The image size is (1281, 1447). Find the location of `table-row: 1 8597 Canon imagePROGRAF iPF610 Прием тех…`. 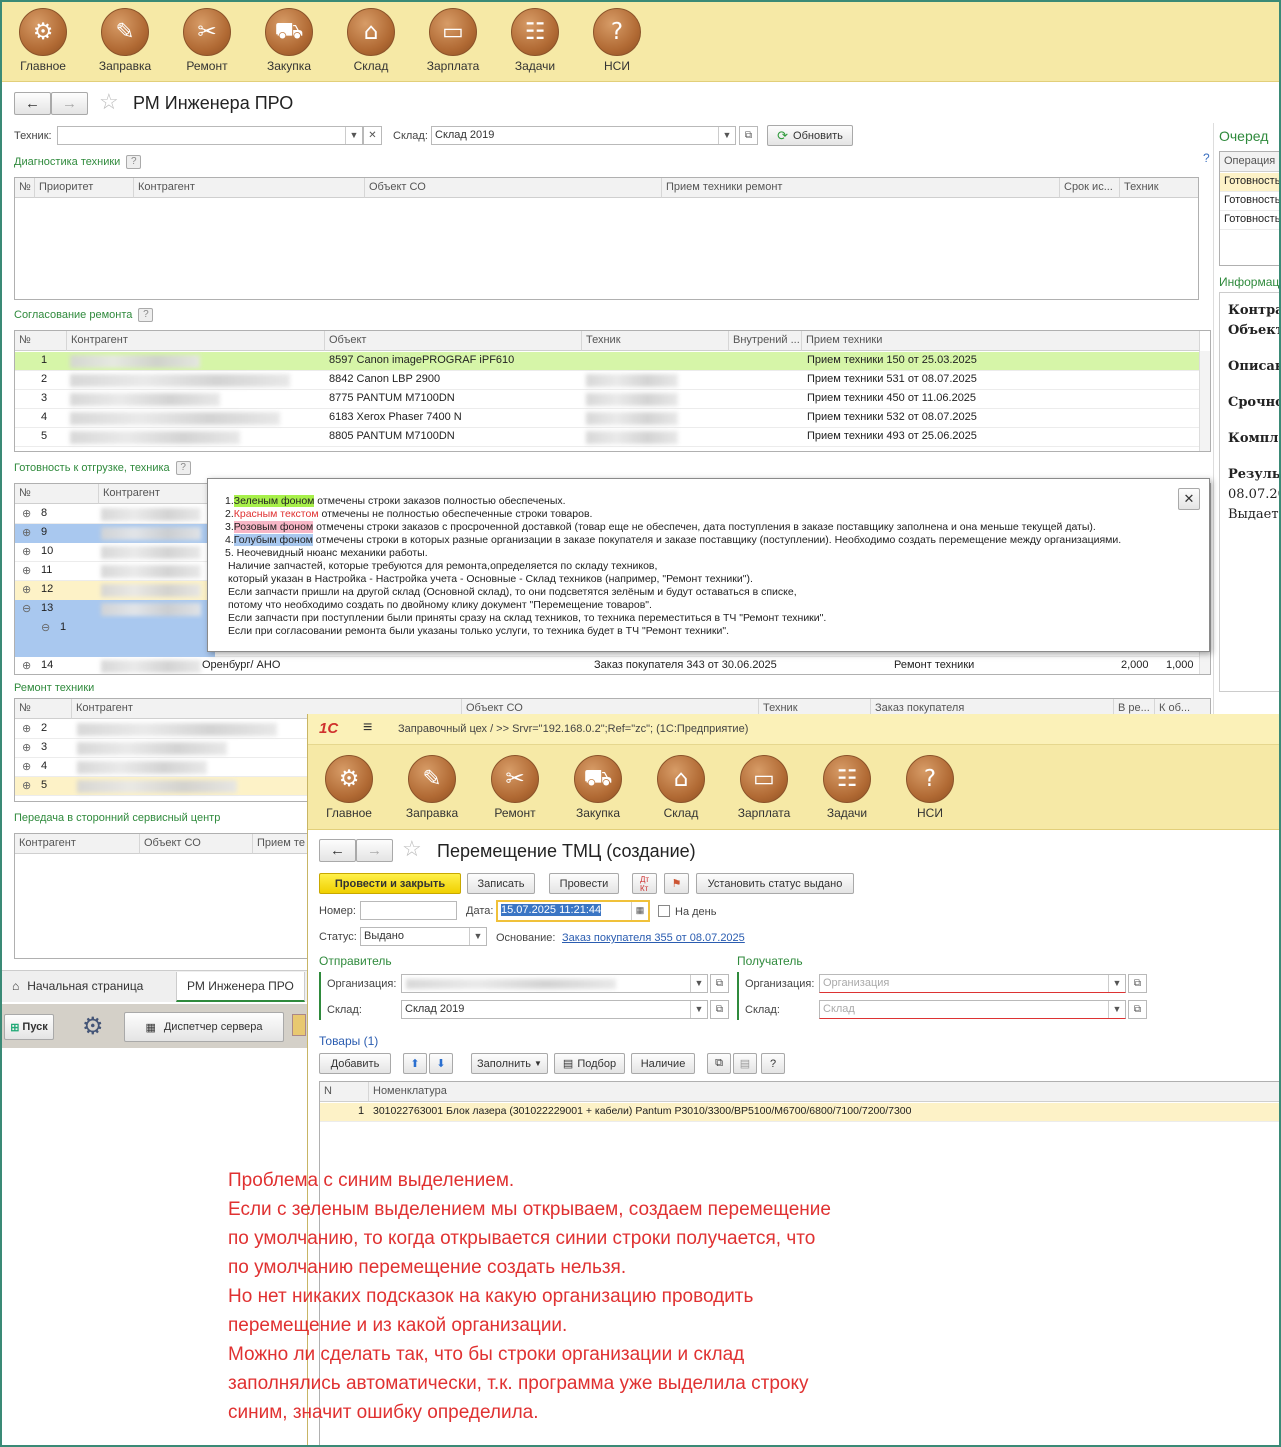

table-row: 1 8597 Canon imagePROGRAF iPF610 Прием тех… is located at coordinates (612, 361).